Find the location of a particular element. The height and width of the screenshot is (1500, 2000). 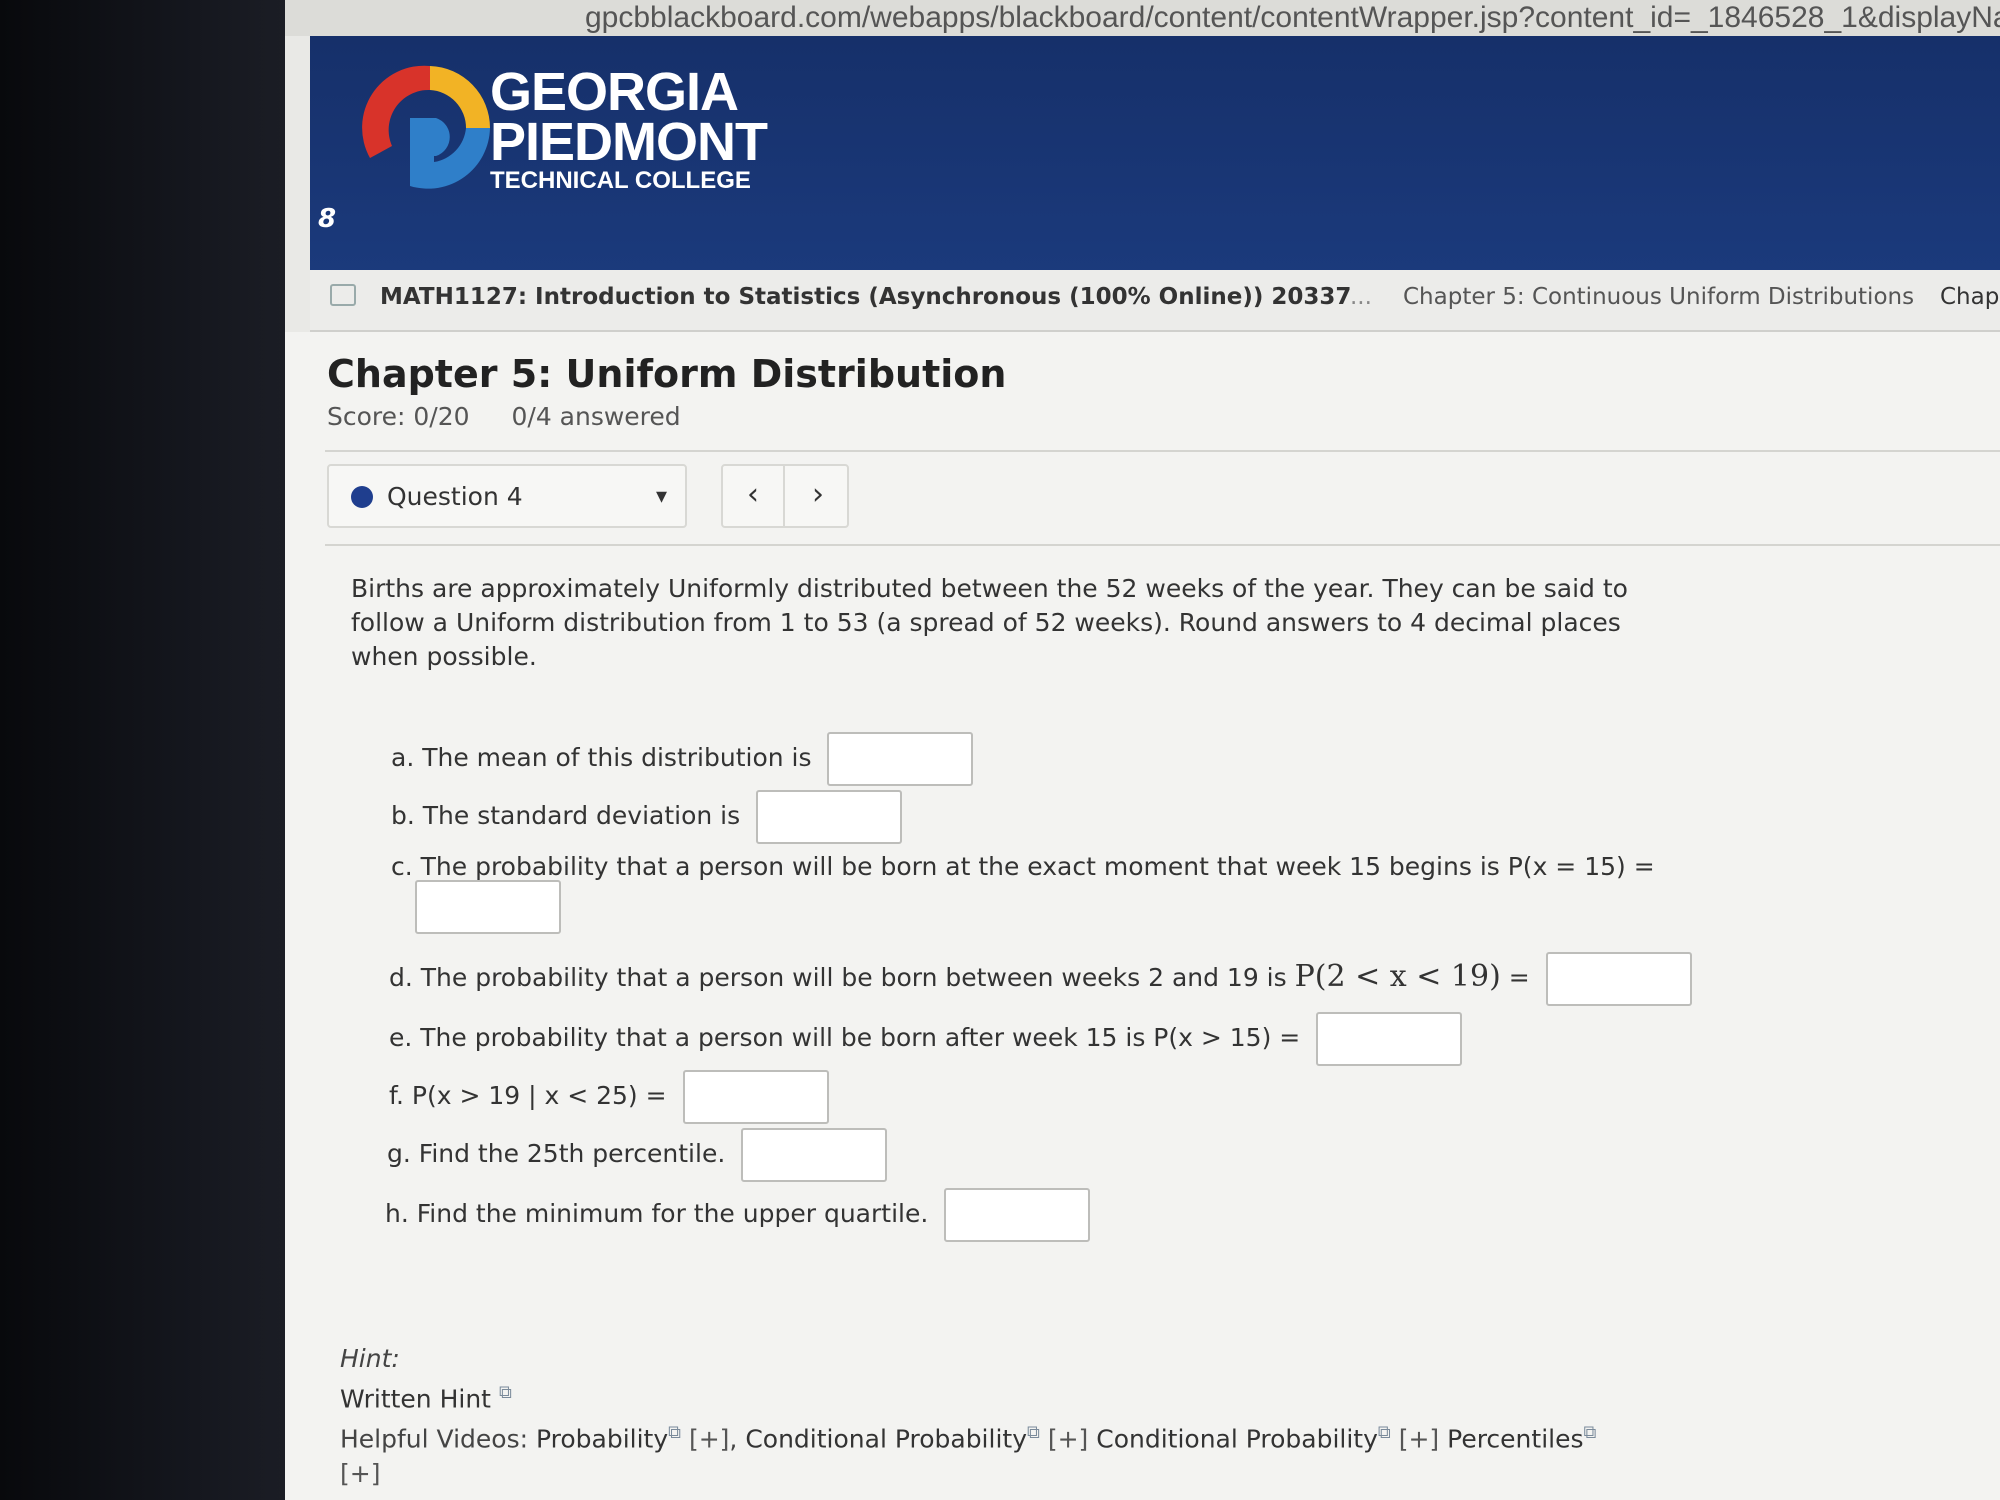

logo-line-piedmont: PIEDMONT is located at coordinates (629, 142).